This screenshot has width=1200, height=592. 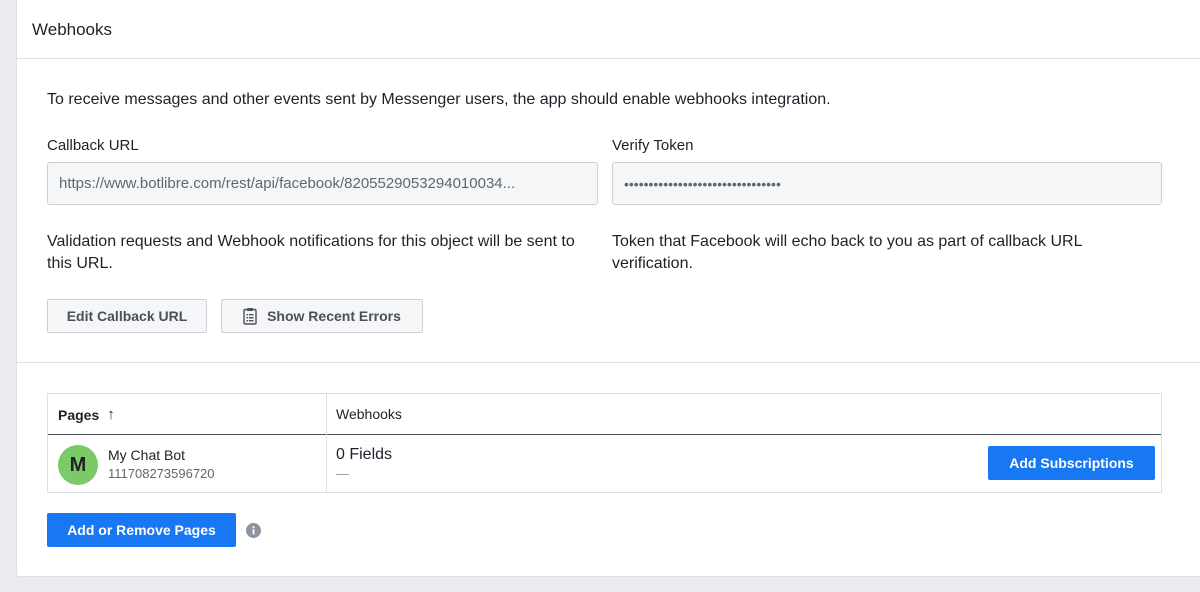 I want to click on add-subscriptions-button: Add Subscriptions, so click(x=1071, y=463).